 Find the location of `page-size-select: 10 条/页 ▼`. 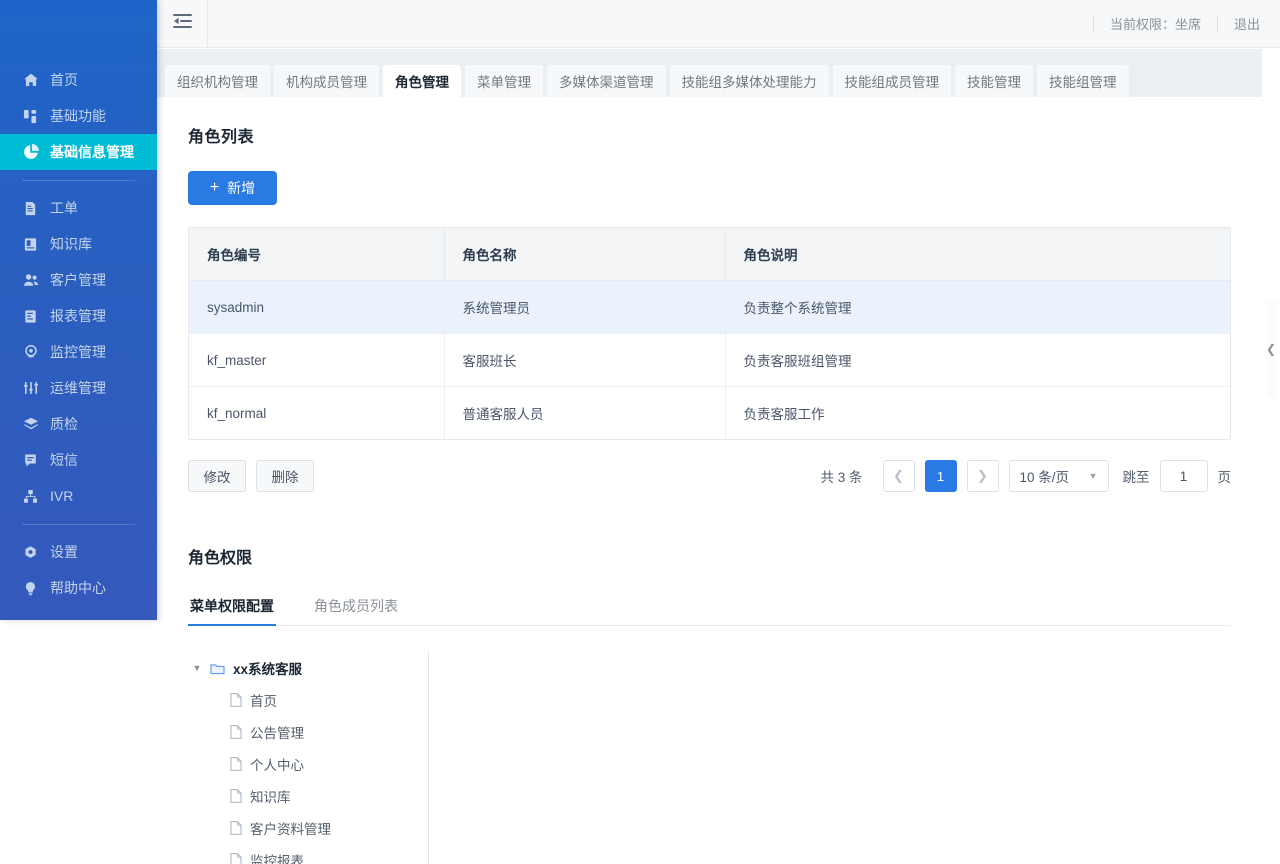

page-size-select: 10 条/页 ▼ is located at coordinates (1058, 476).